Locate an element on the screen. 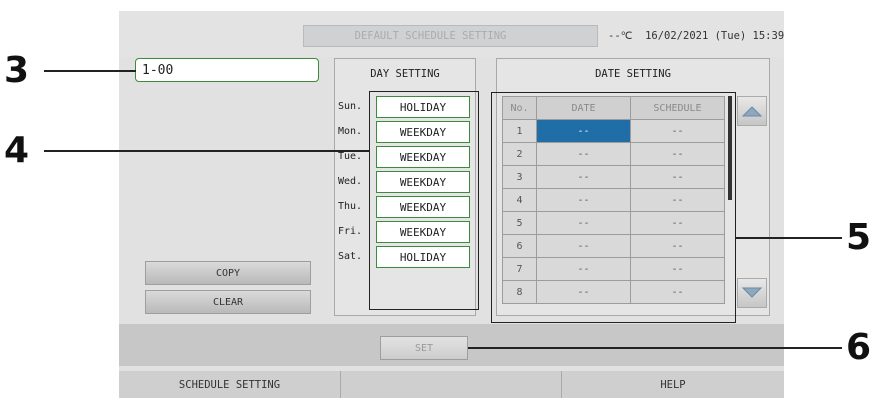  schedule-name-field: 1-00 is located at coordinates (227, 70).